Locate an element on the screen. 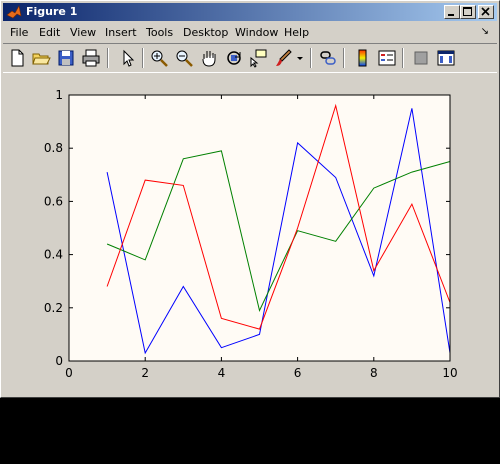 The width and height of the screenshot is (500, 464). window-title: Figure 1 is located at coordinates (52, 11).